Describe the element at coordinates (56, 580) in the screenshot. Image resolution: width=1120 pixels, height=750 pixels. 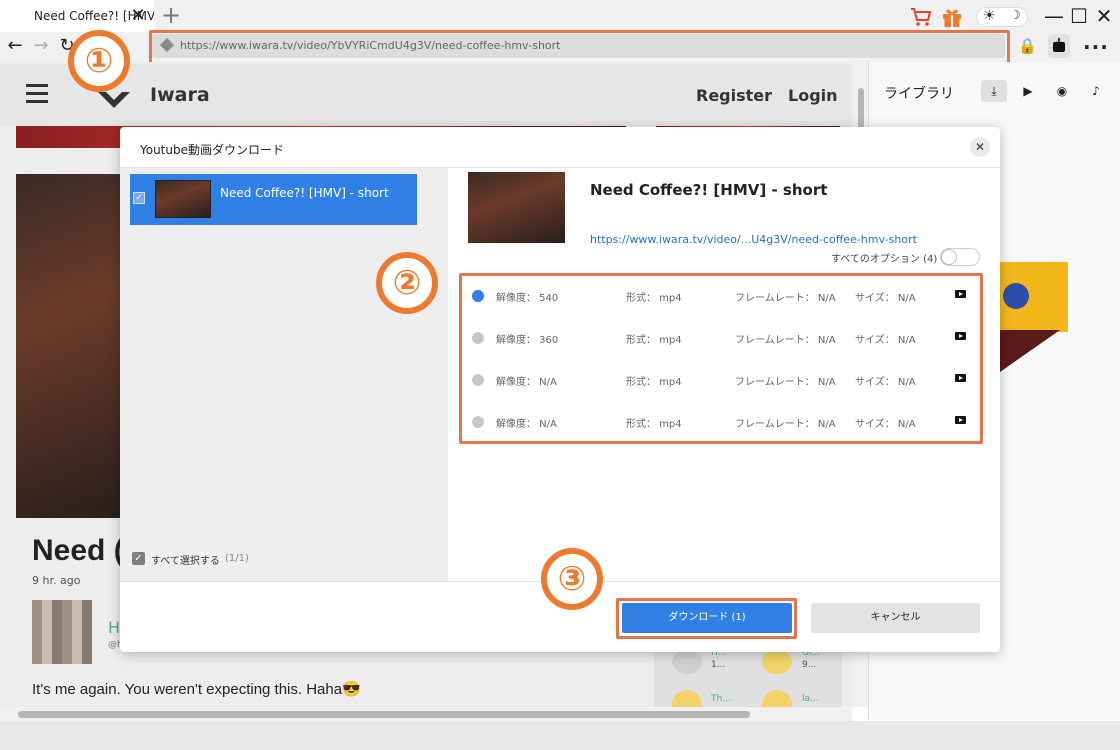
I see `posted-time: 9 hr. ago` at that location.